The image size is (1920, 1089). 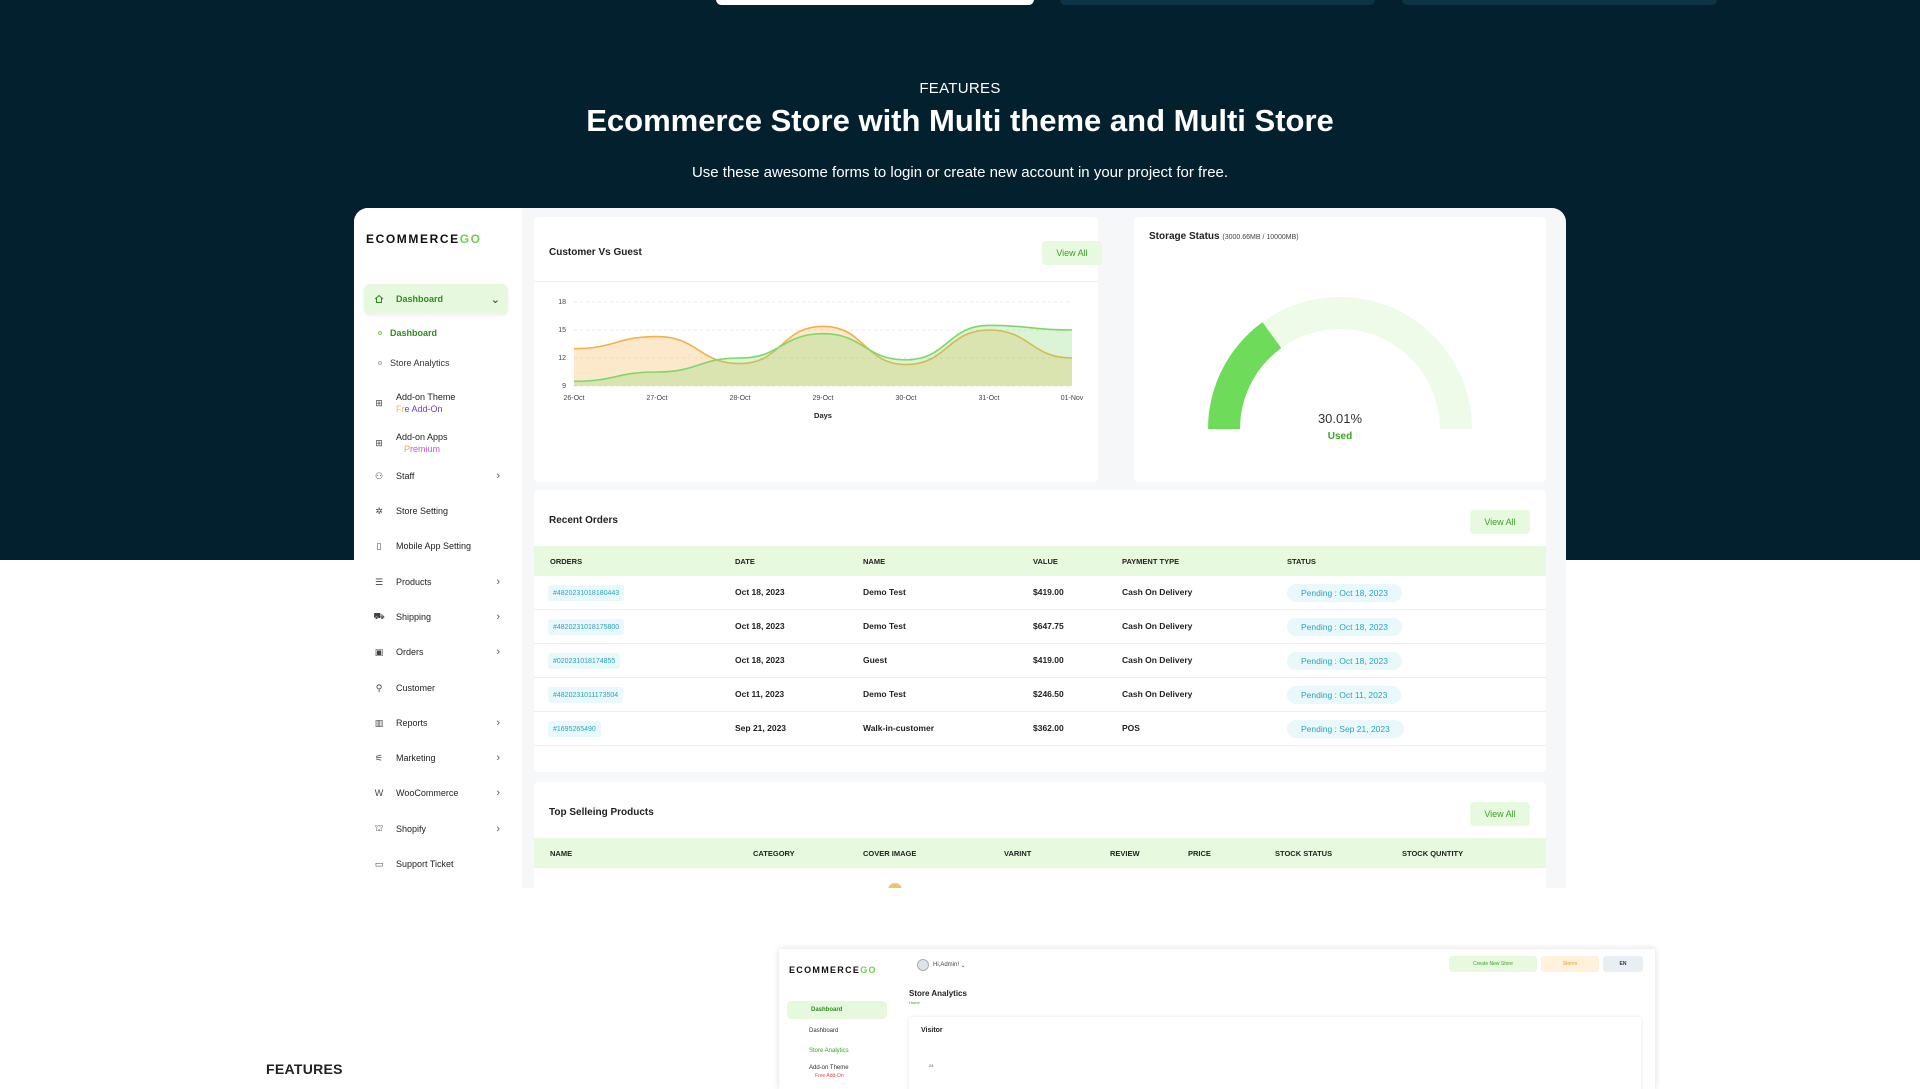 I want to click on y-tick-label: 18, so click(x=562, y=302).